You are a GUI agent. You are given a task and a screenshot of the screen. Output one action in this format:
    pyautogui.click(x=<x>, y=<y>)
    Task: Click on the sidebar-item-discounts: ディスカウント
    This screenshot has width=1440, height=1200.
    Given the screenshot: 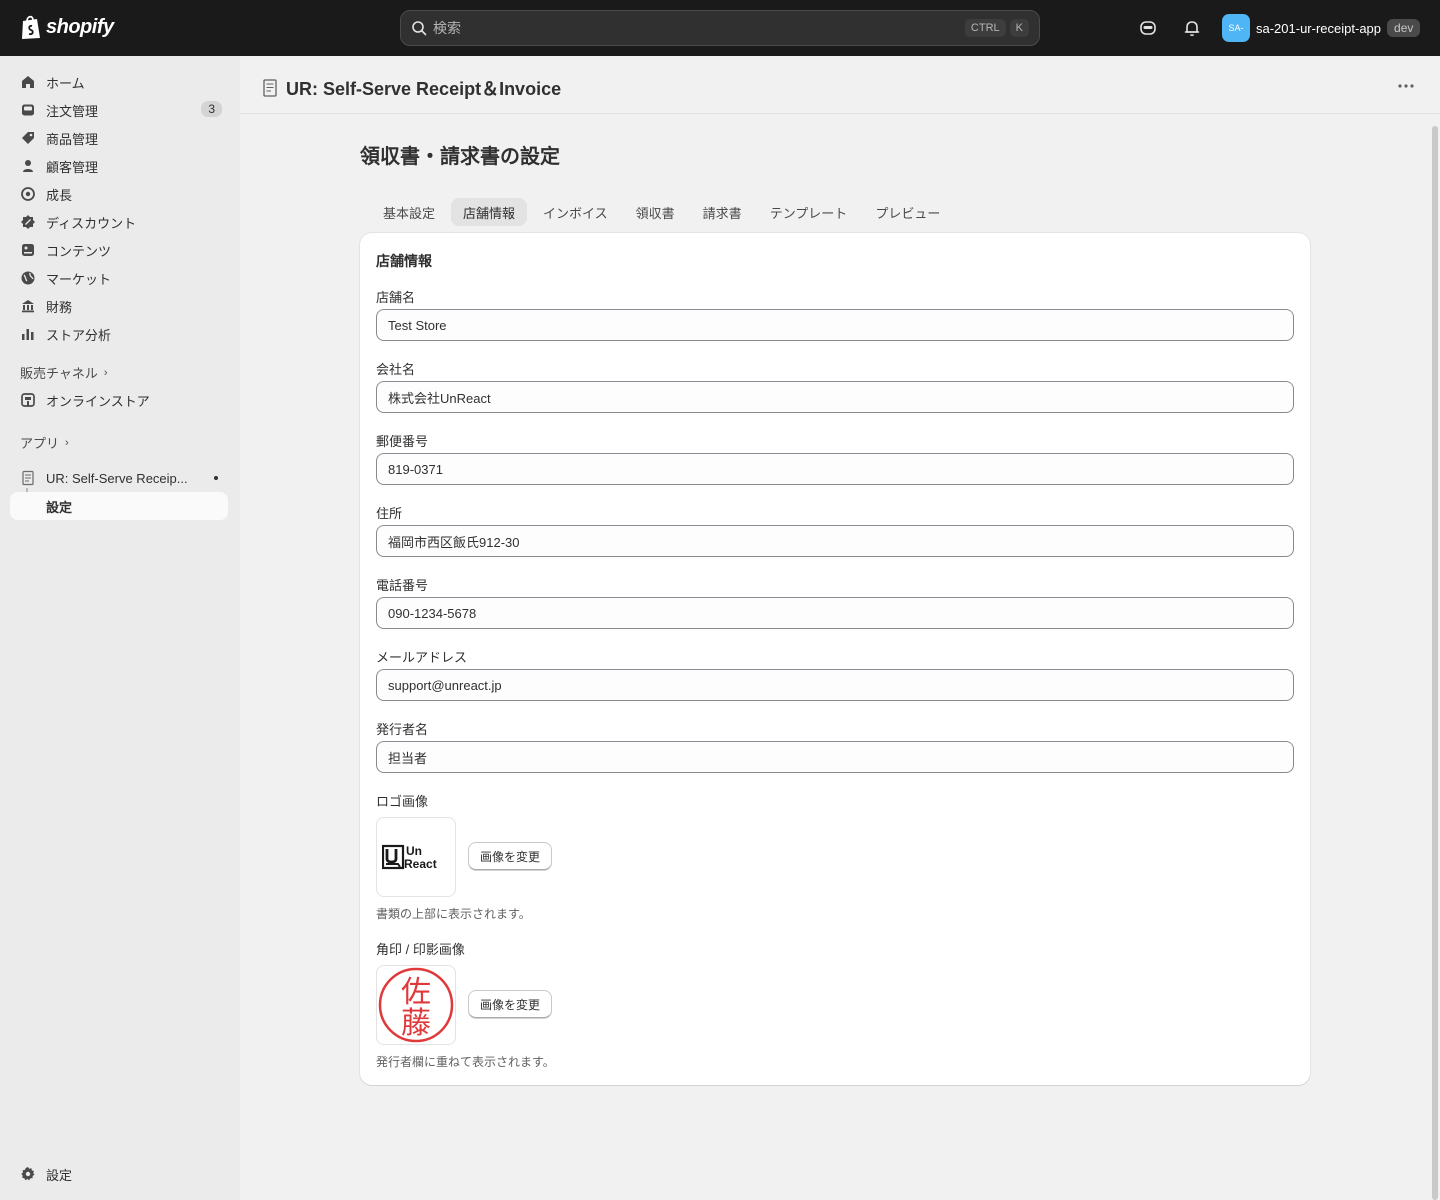 What is the action you would take?
    pyautogui.click(x=119, y=222)
    